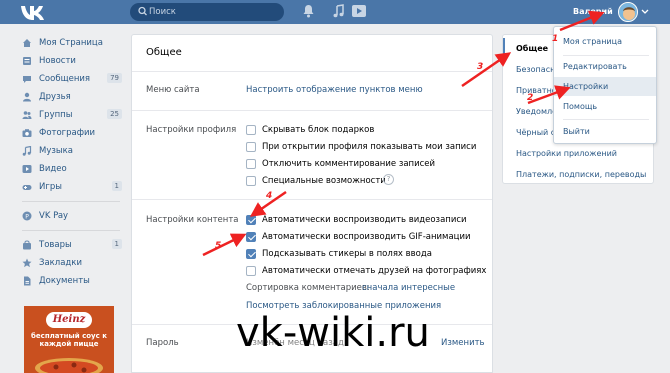 This screenshot has height=373, width=670. What do you see at coordinates (530, 98) in the screenshot?
I see `step-number: 2` at bounding box center [530, 98].